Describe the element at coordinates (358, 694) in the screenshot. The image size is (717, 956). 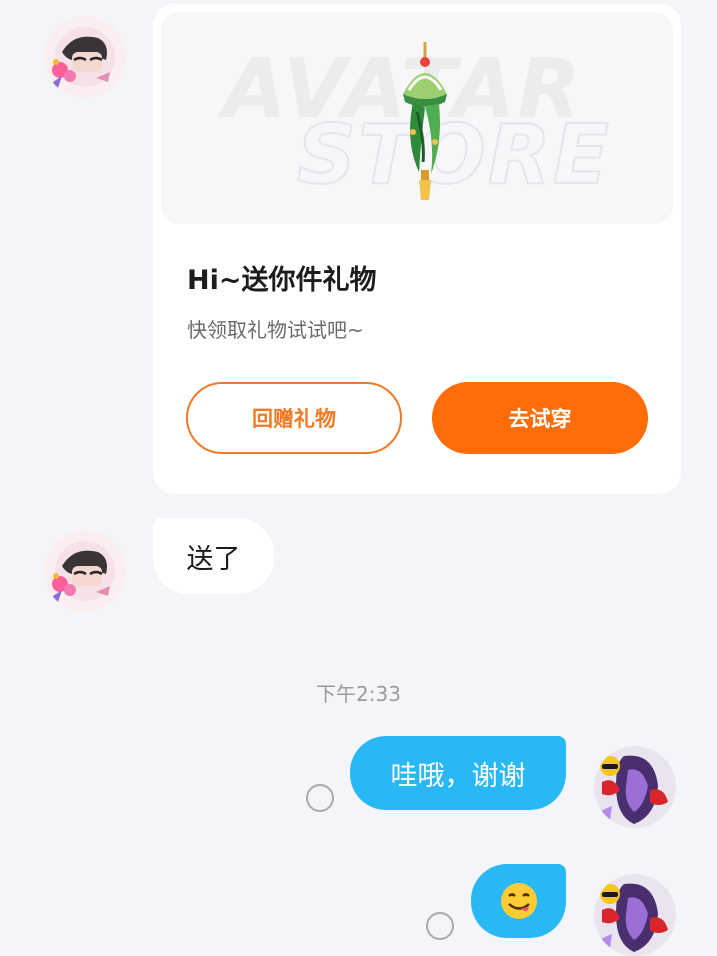
I see `message-timestamp: 下午2:33` at that location.